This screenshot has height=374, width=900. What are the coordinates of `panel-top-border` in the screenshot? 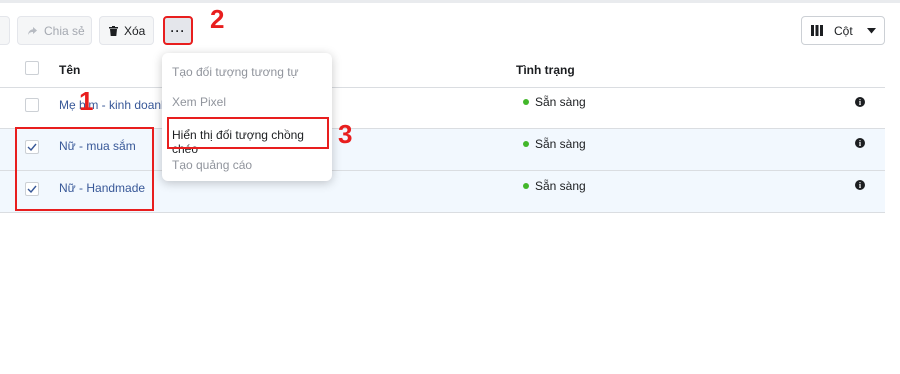 It's located at (450, 1).